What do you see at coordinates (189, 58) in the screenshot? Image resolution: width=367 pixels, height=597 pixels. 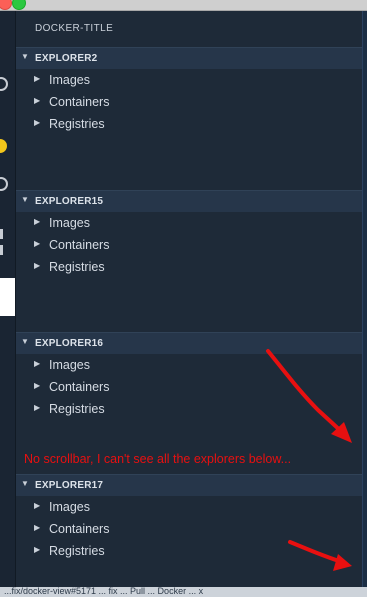 I see `section-header: ▼ EXPLORER2` at bounding box center [189, 58].